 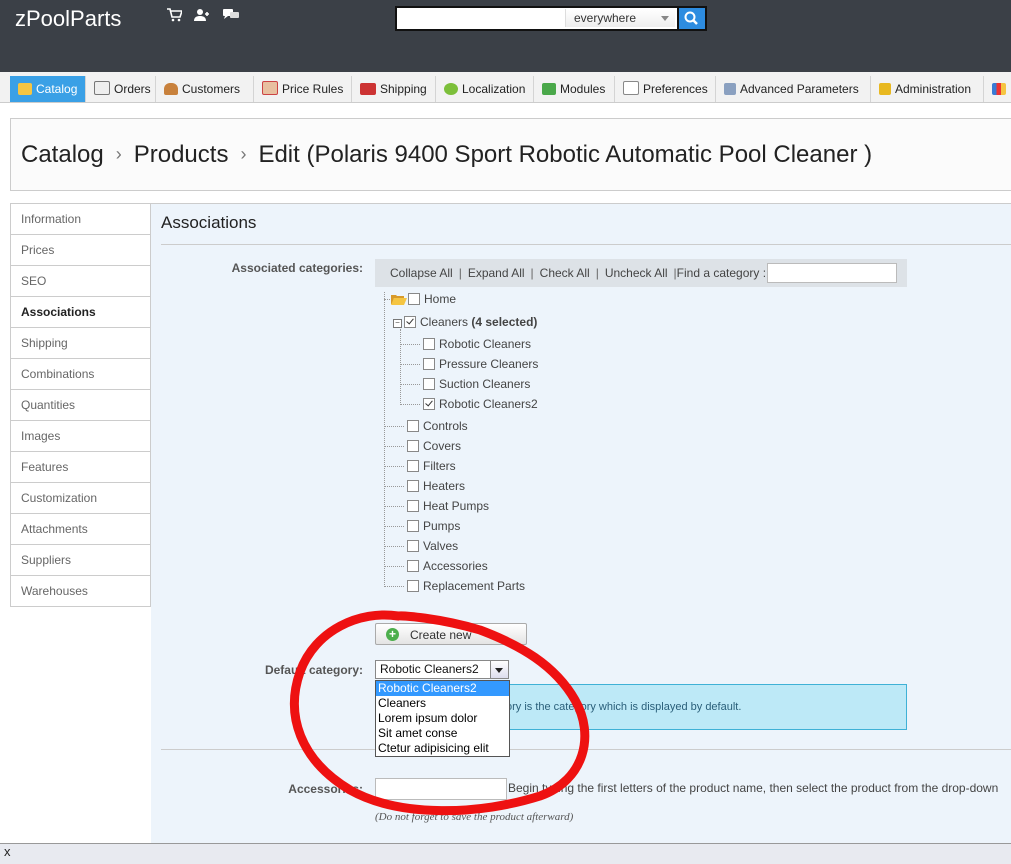 I want to click on tree-node-replacement-parts: Replacement Parts, so click(x=466, y=586).